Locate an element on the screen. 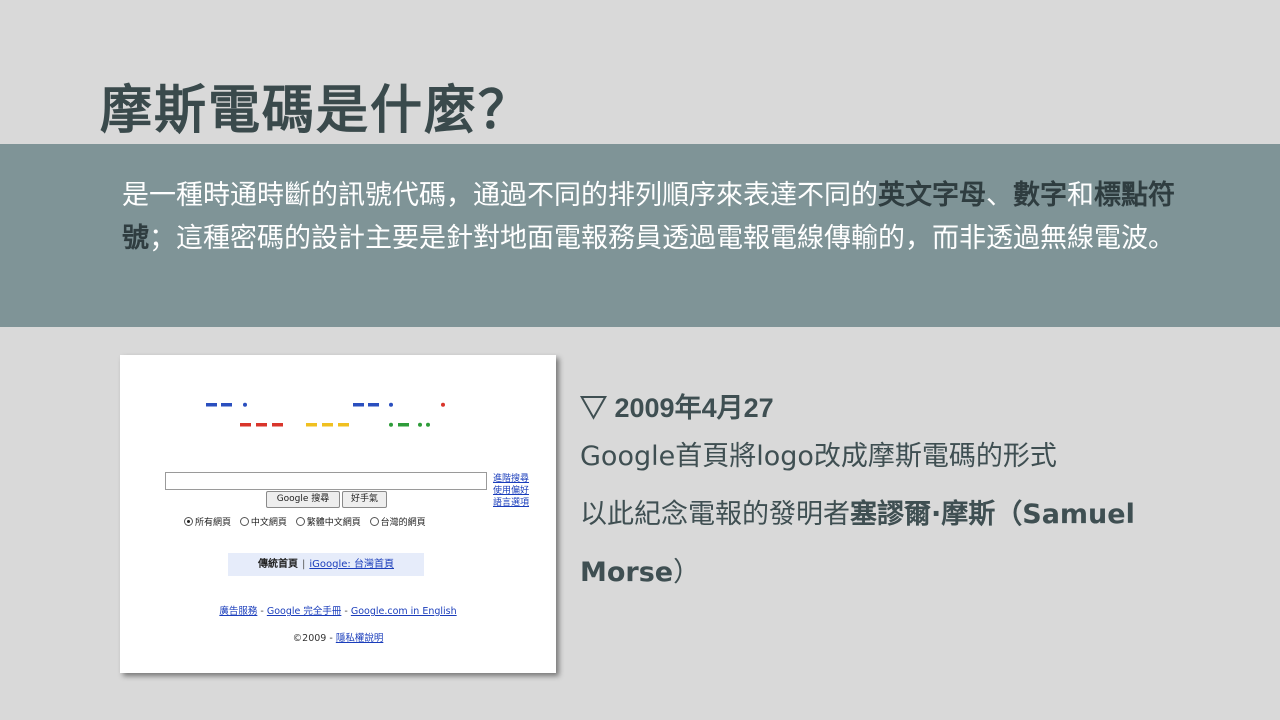  search-input is located at coordinates (326, 481).